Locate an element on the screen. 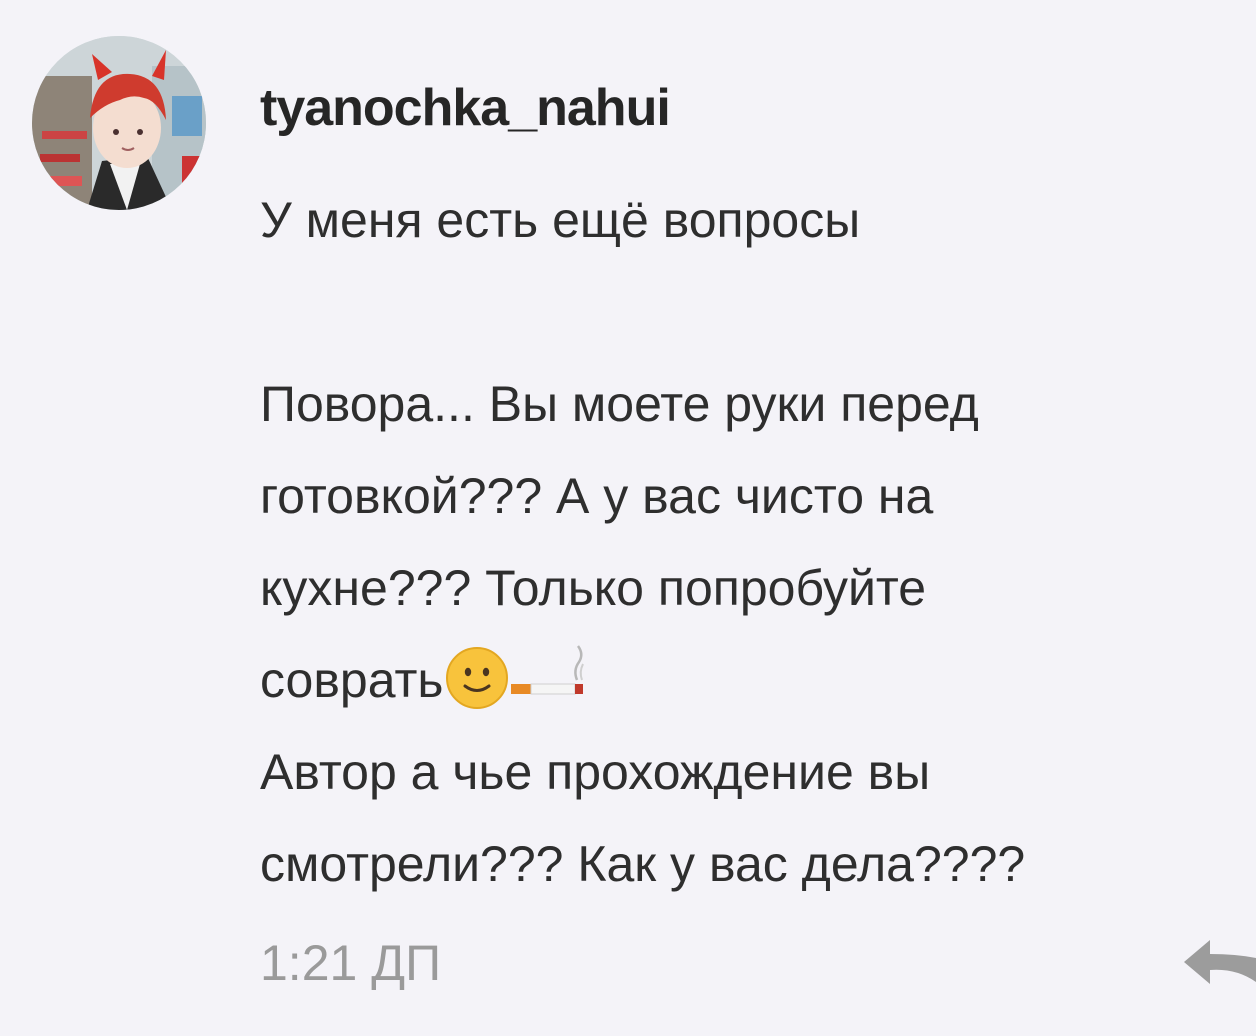 The height and width of the screenshot is (1036, 1256). cigarette-emoji is located at coordinates (549, 674).